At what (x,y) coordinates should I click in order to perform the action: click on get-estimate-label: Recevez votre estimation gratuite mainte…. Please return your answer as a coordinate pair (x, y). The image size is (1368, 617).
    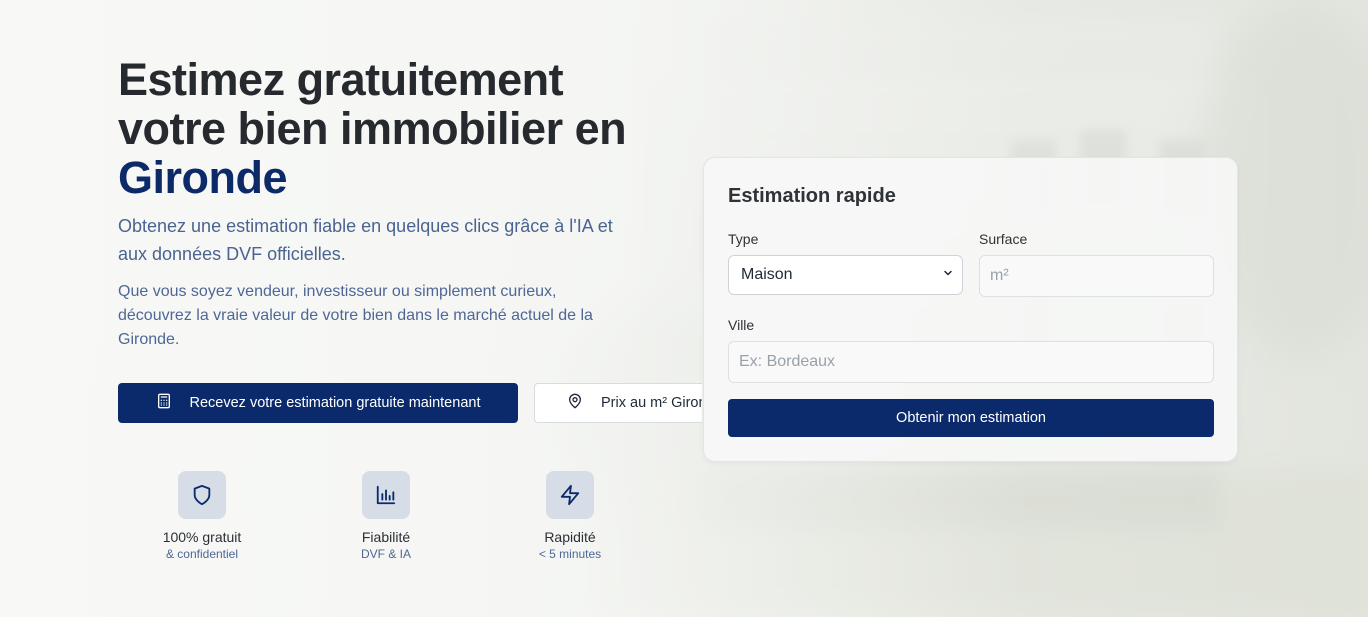
    Looking at the image, I should click on (335, 403).